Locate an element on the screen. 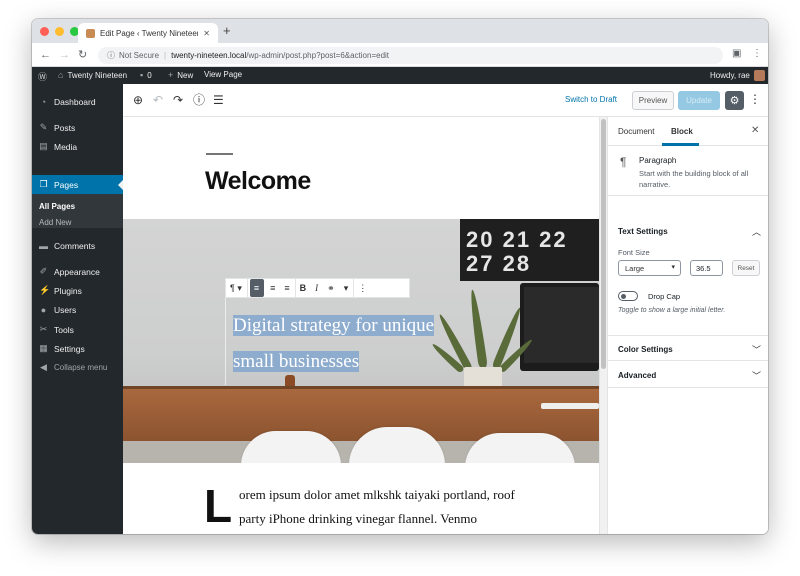 The width and height of the screenshot is (800, 576). comments-link: ▪ 0 is located at coordinates (146, 75).